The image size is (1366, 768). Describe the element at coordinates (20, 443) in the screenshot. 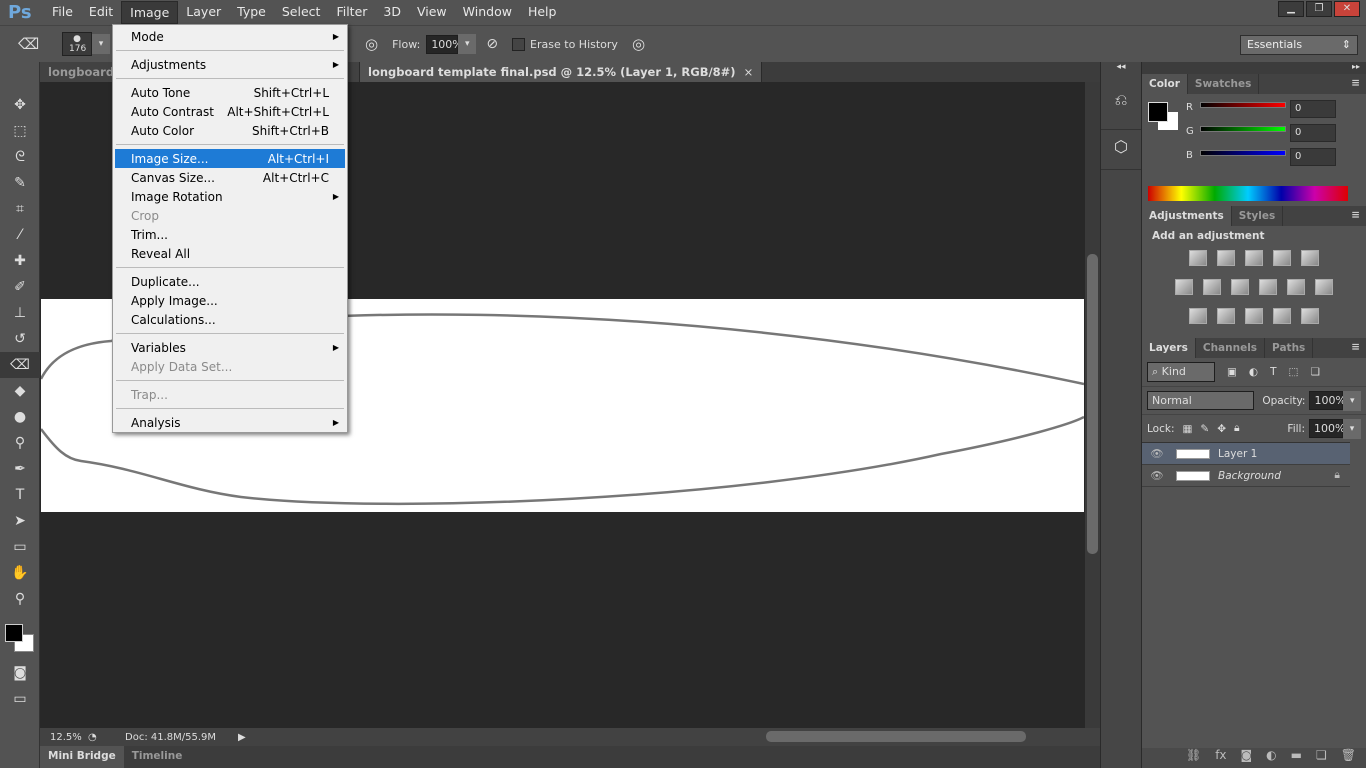

I see `dodge-tool-icon: ⚲` at that location.